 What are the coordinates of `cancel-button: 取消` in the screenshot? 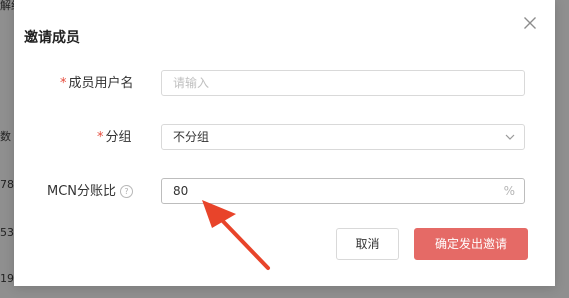 It's located at (367, 244).